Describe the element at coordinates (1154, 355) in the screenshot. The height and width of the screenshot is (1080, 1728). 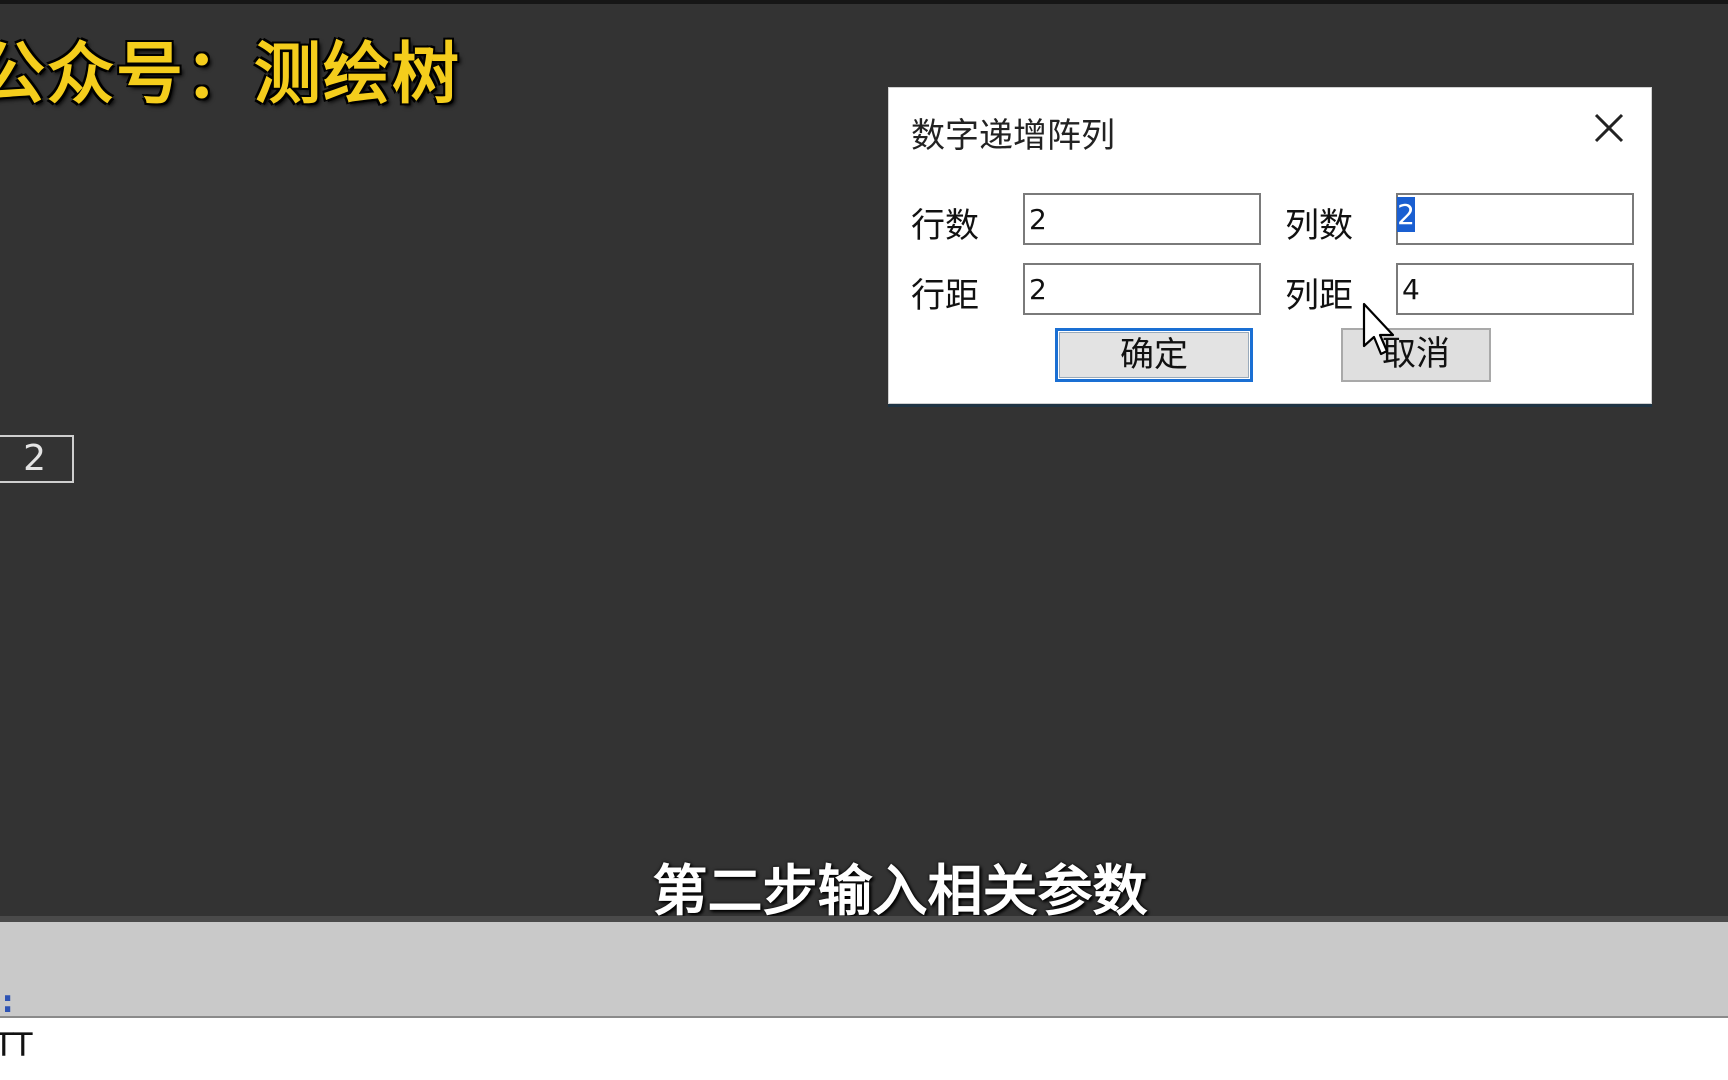
I see `ok-button: 确定` at that location.